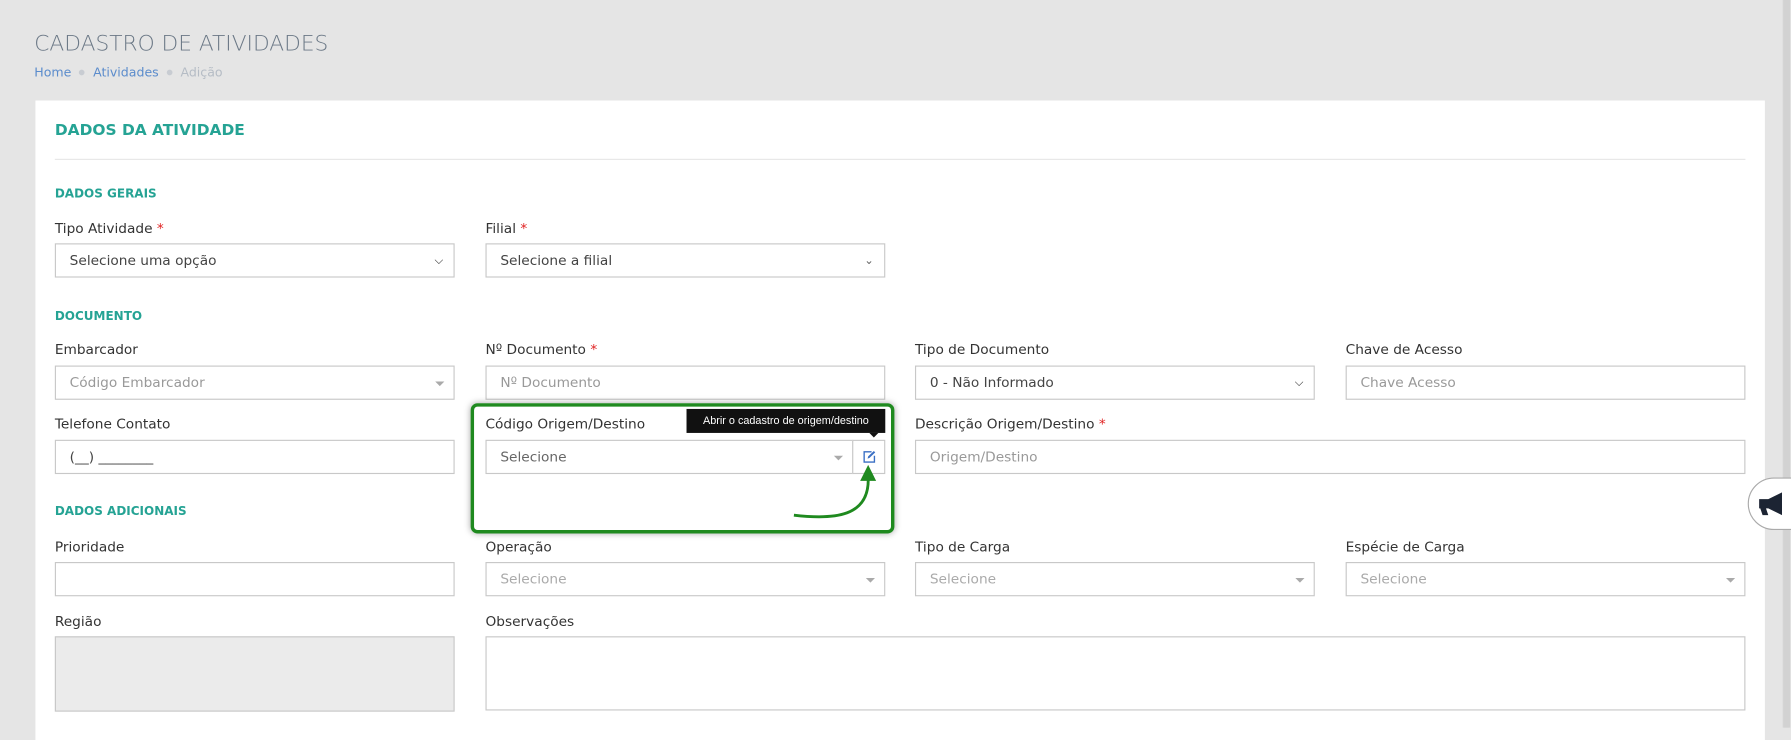 The image size is (1791, 740). Describe the element at coordinates (89, 547) in the screenshot. I see `label-prioridade: Prioridade` at that location.